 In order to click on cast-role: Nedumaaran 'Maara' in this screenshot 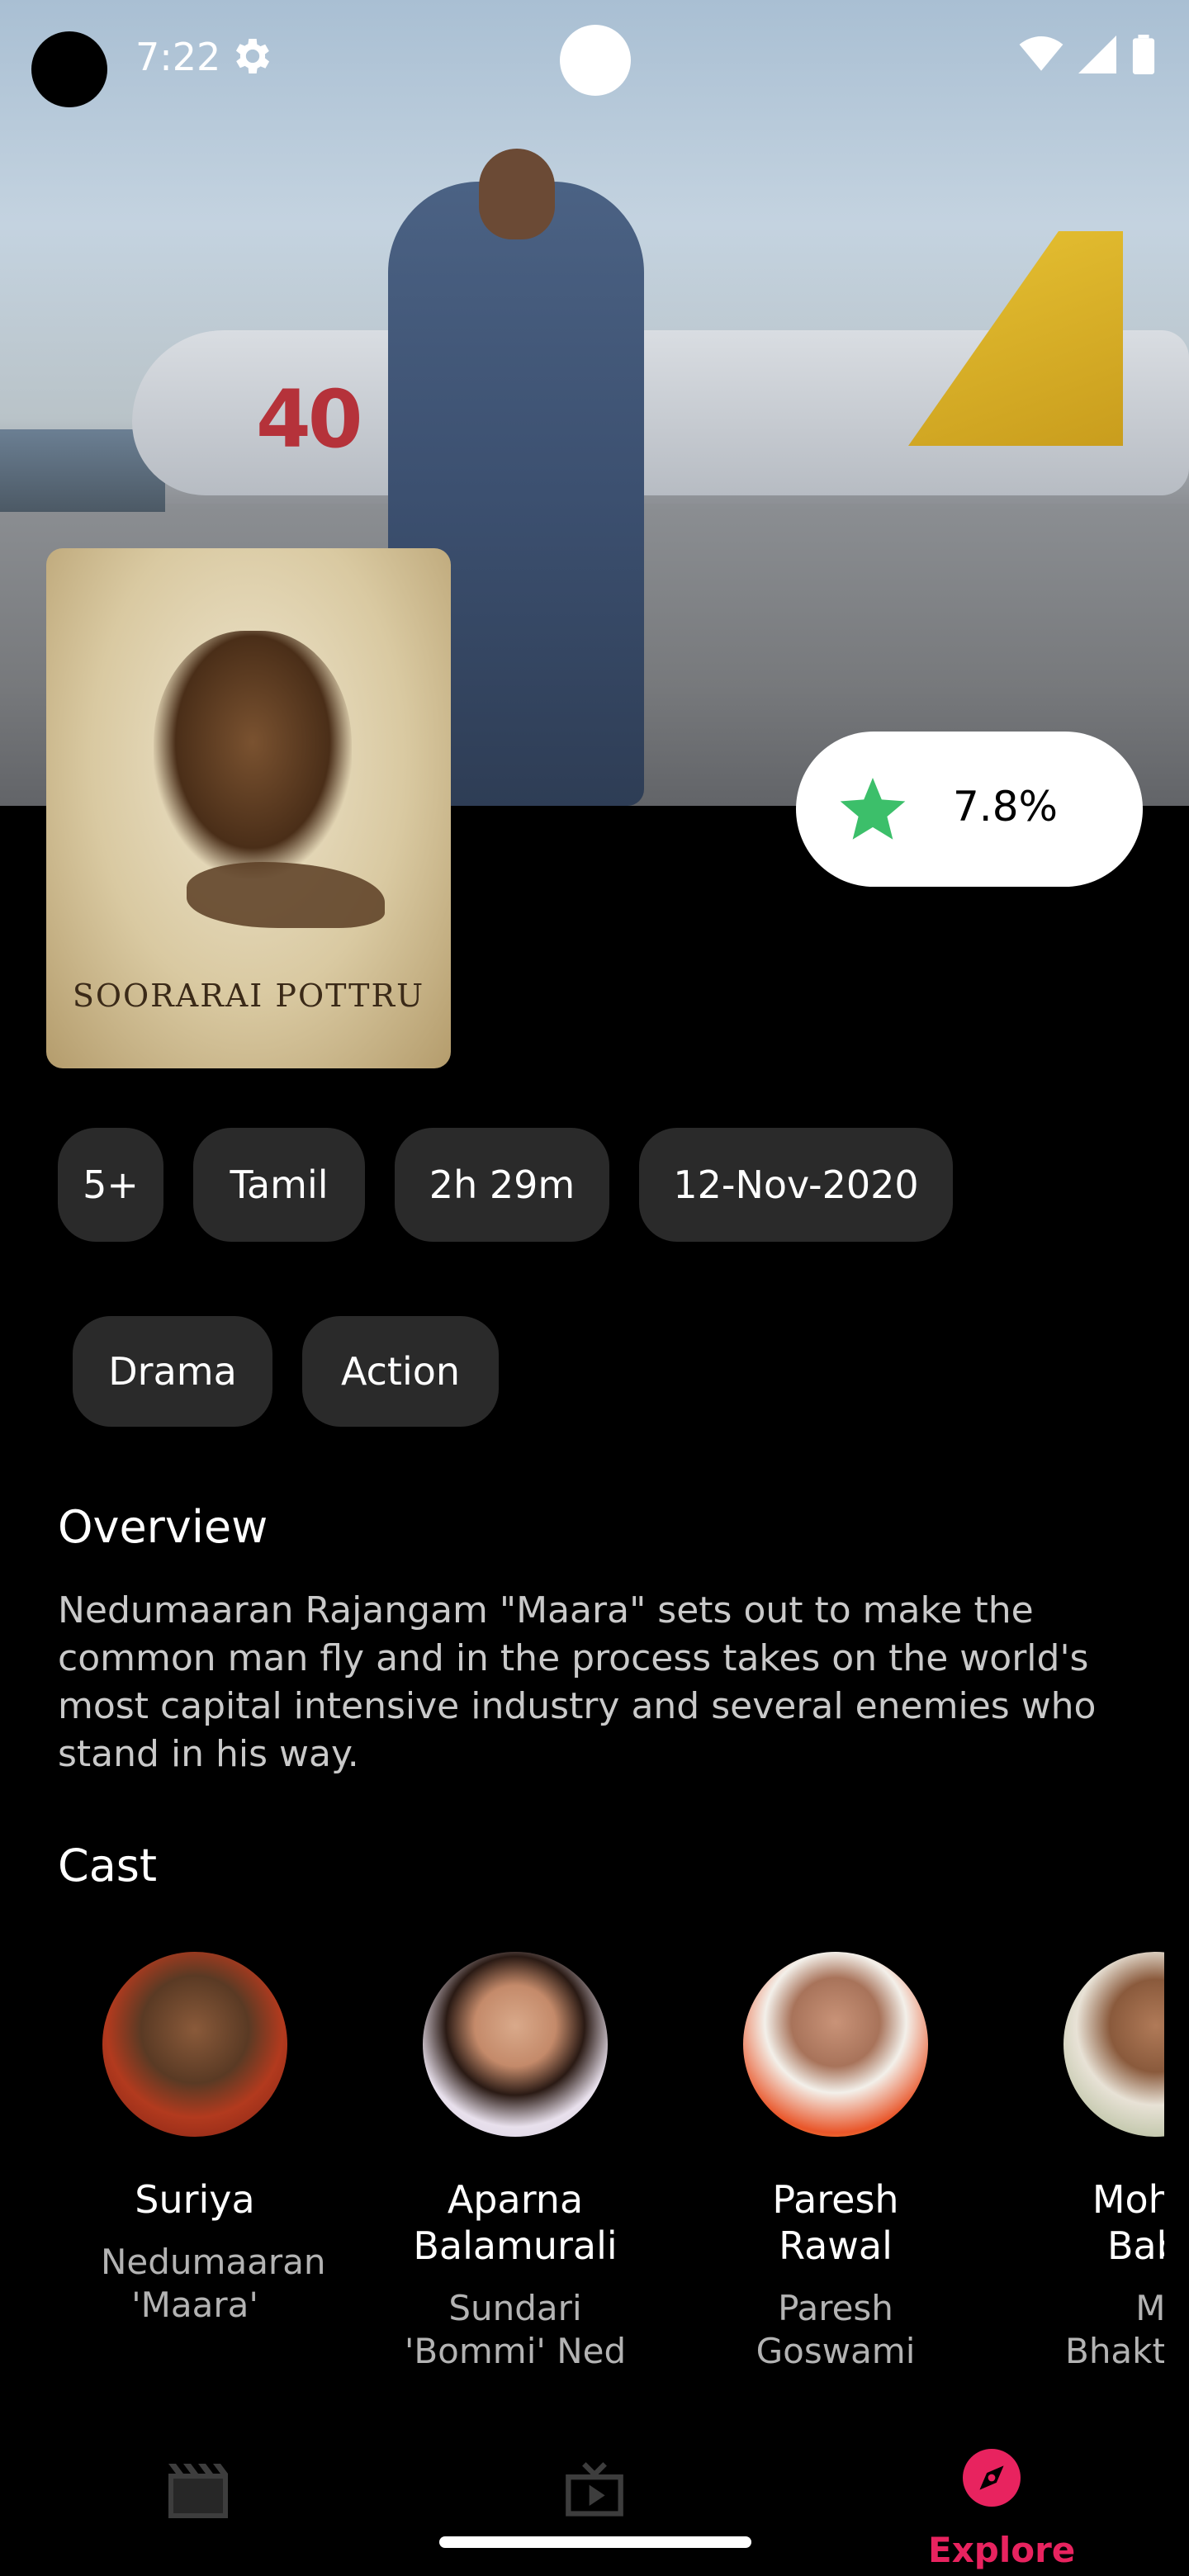, I will do `click(213, 2283)`.